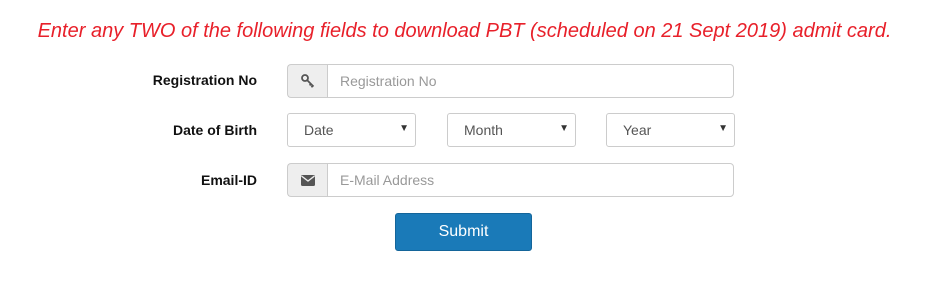 The width and height of the screenshot is (943, 290). I want to click on envelope-icon, so click(307, 180).